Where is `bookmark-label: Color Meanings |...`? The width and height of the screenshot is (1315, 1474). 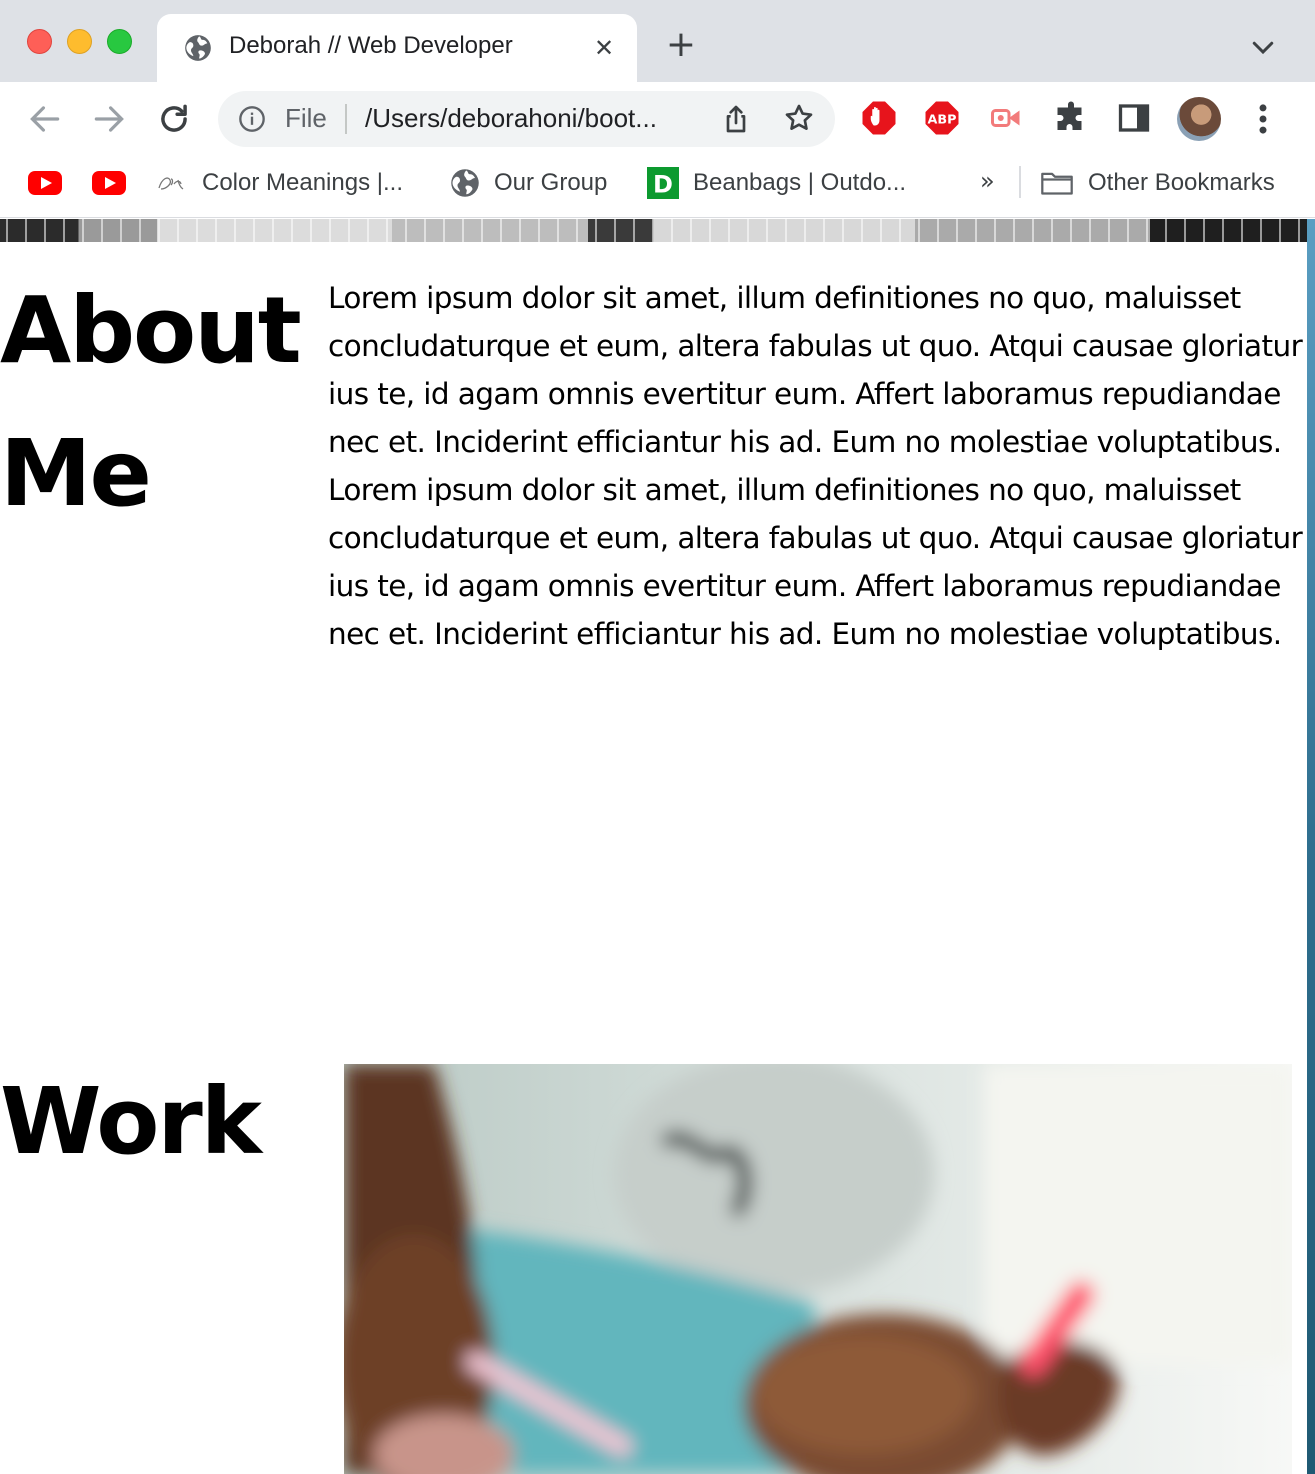
bookmark-label: Color Meanings |... is located at coordinates (302, 182).